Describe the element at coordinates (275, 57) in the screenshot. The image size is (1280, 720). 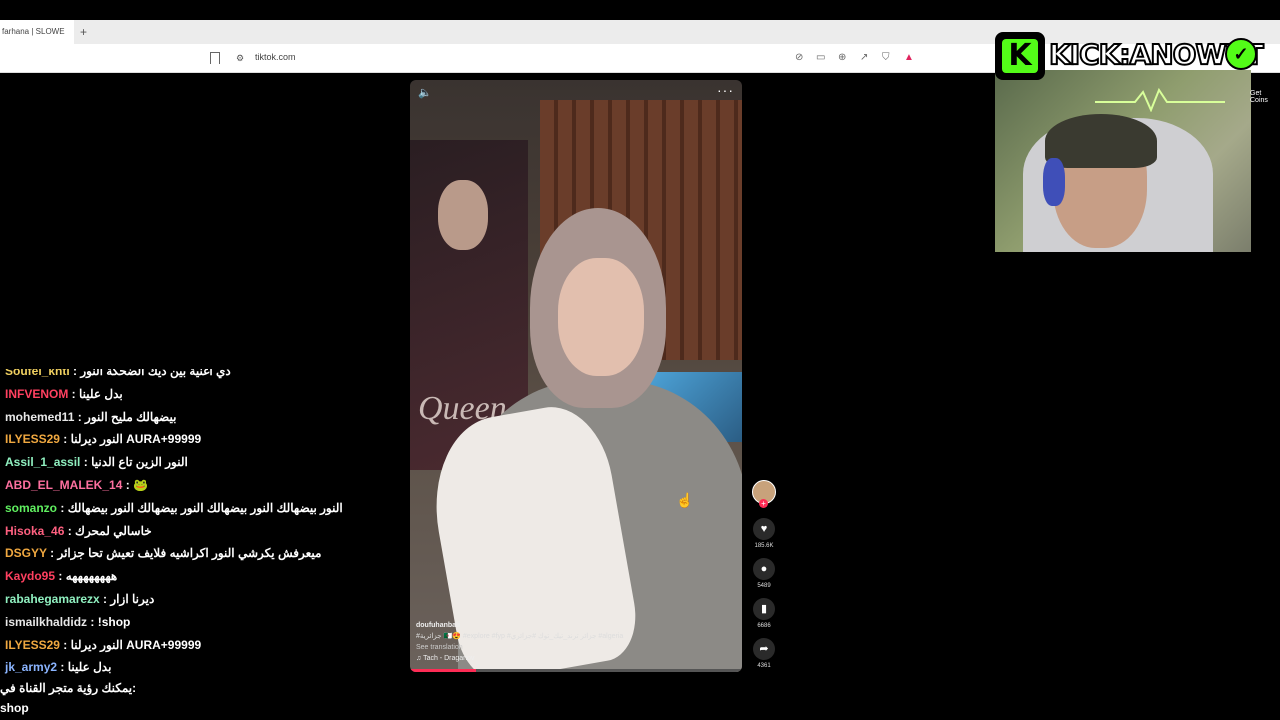
I see `url-text: tiktok.com` at that location.